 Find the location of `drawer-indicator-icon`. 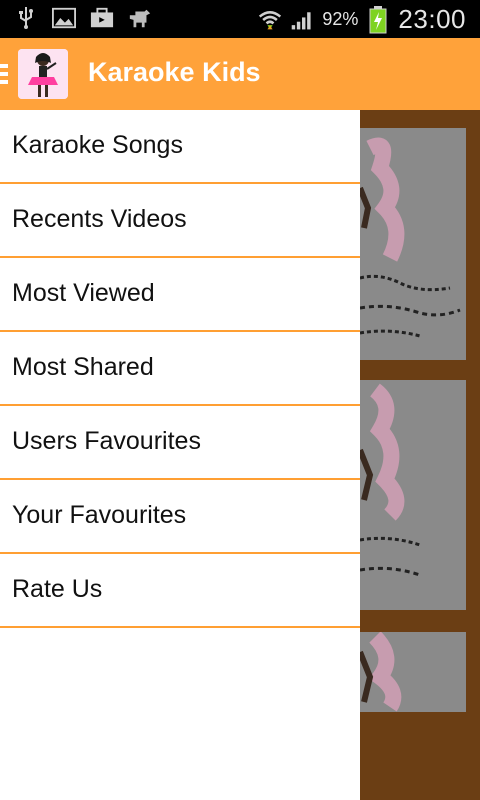

drawer-indicator-icon is located at coordinates (4, 74).